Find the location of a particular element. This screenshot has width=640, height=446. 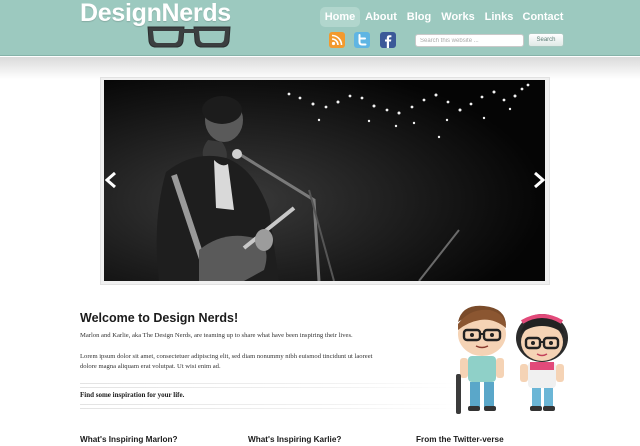

glasses-icon is located at coordinates (189, 37).